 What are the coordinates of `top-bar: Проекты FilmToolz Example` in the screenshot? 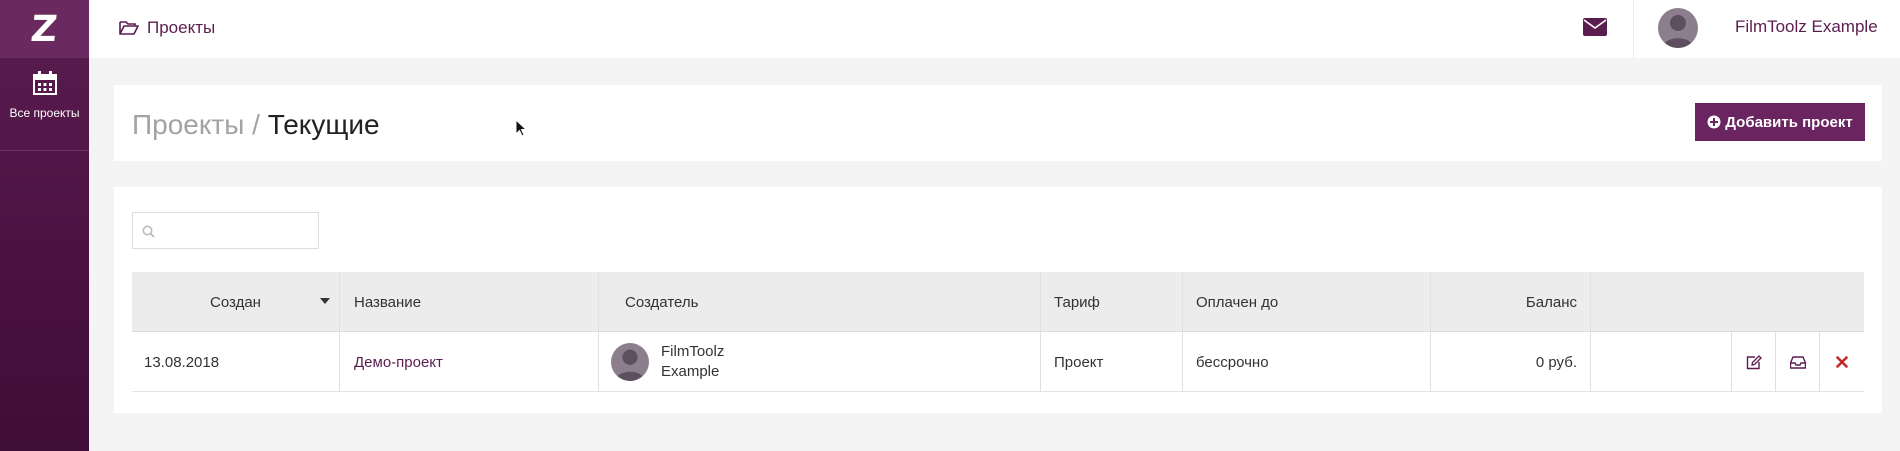 It's located at (994, 29).